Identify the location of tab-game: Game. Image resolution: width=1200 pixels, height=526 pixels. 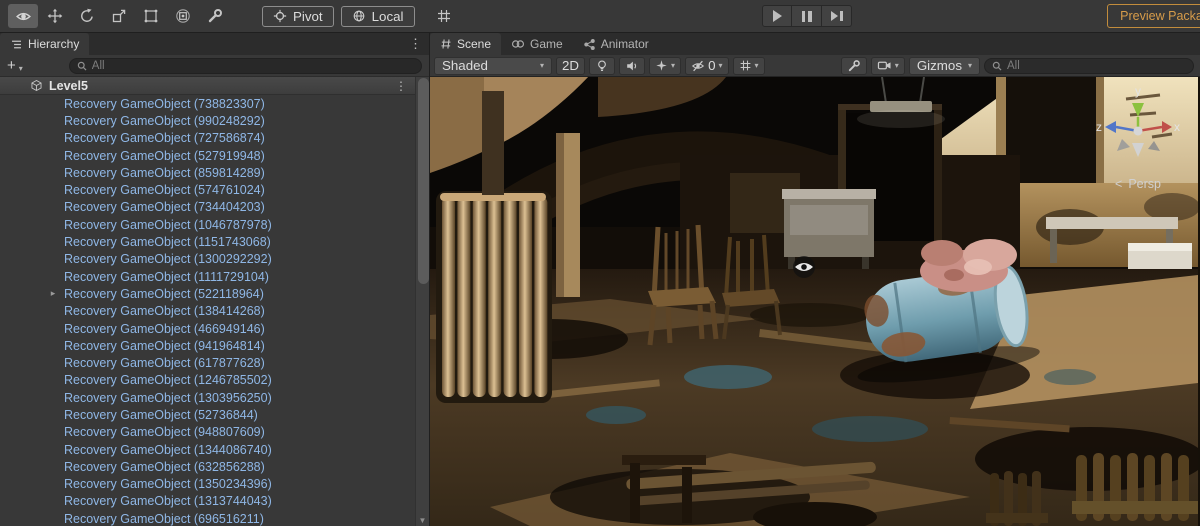
(537, 44).